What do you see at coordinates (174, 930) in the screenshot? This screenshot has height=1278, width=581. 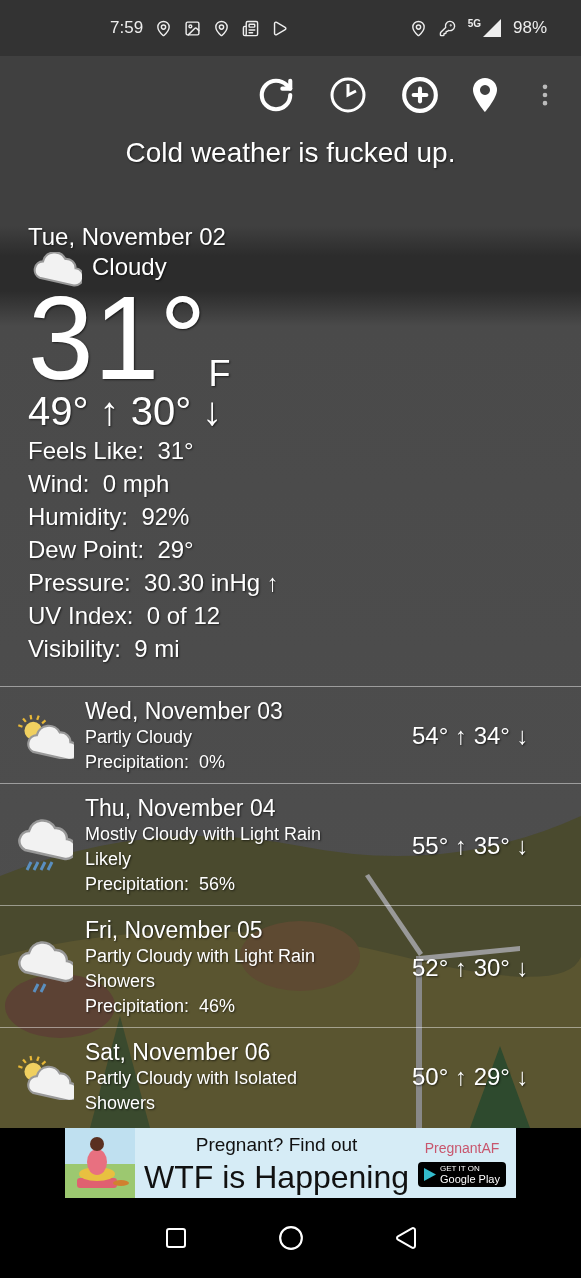 I see `forecast-date: Fri, November 05` at bounding box center [174, 930].